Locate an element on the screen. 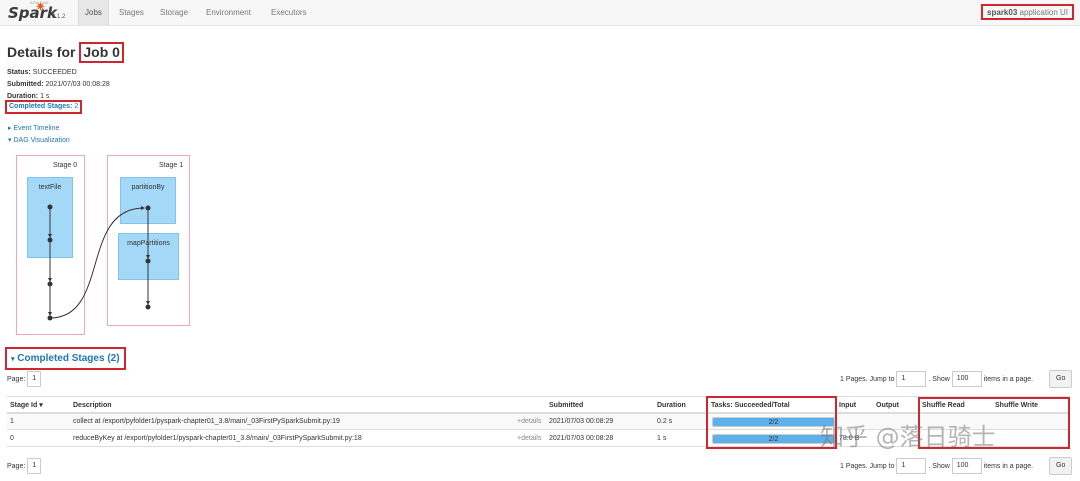 The width and height of the screenshot is (1080, 481). tasks-column-highlight is located at coordinates (771, 422).